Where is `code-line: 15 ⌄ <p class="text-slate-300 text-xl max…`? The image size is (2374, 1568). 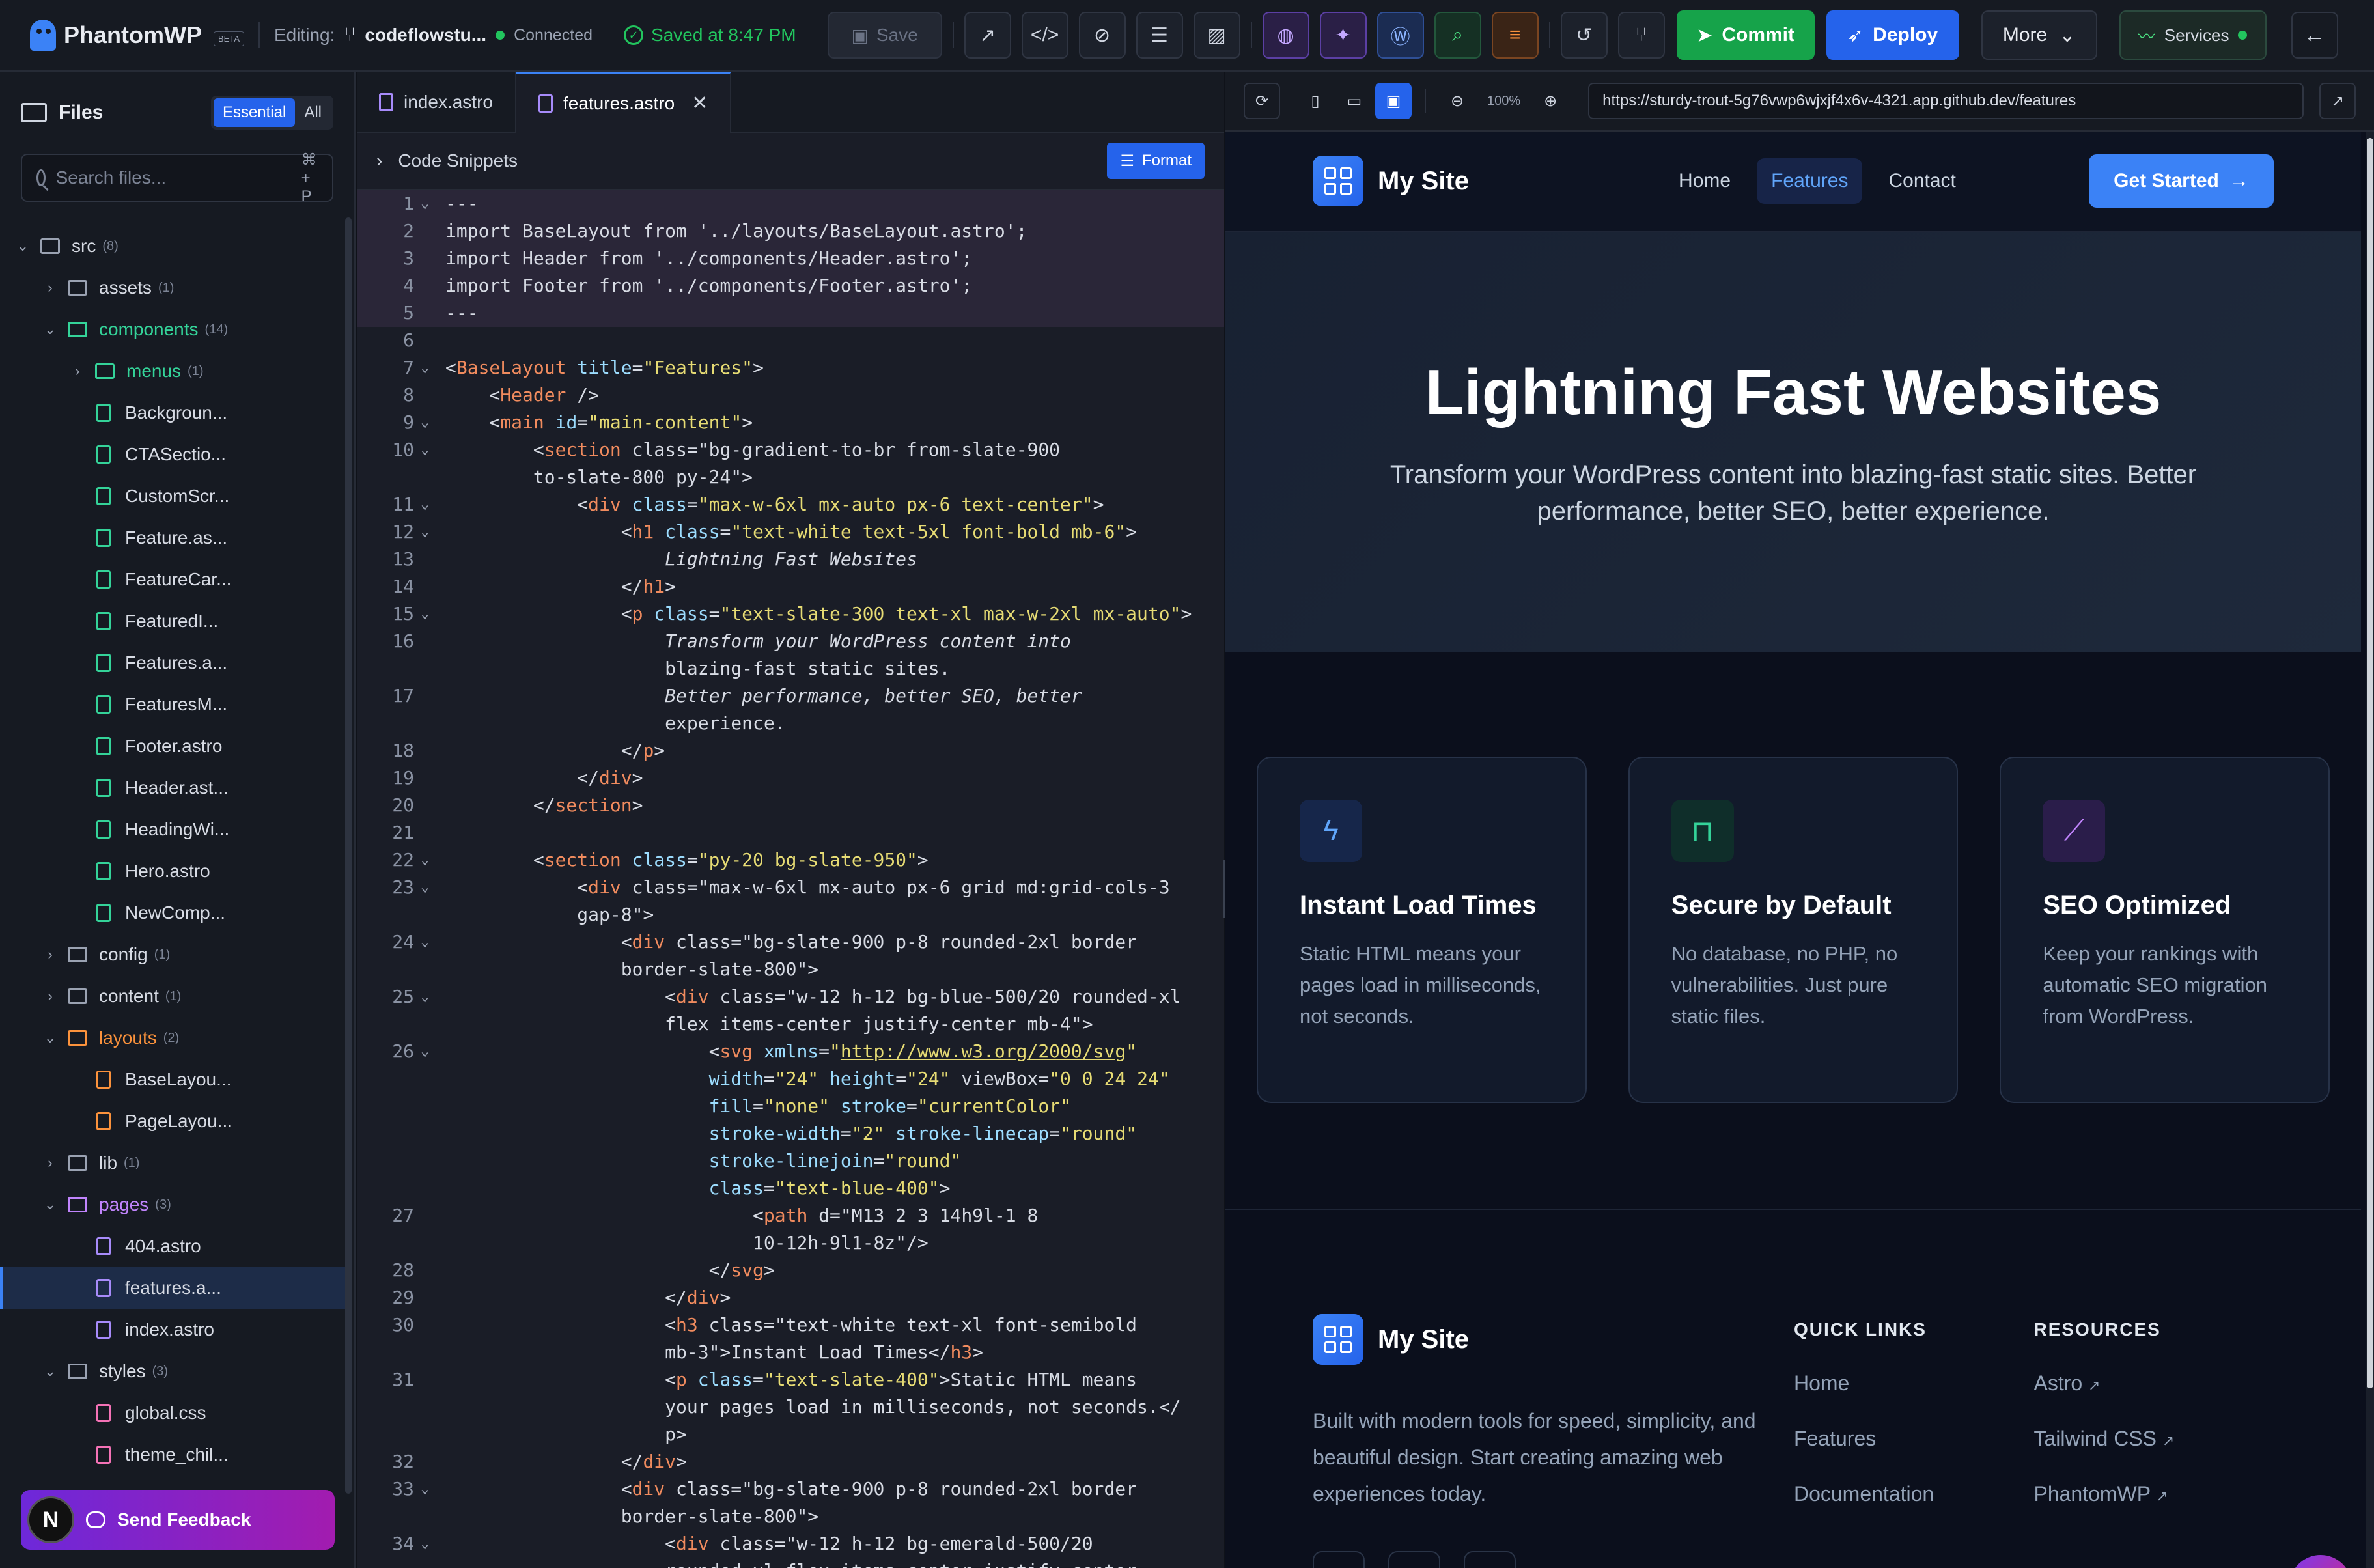
code-line: 15 ⌄ <p class="text-slate-300 text-xl max… is located at coordinates (790, 614).